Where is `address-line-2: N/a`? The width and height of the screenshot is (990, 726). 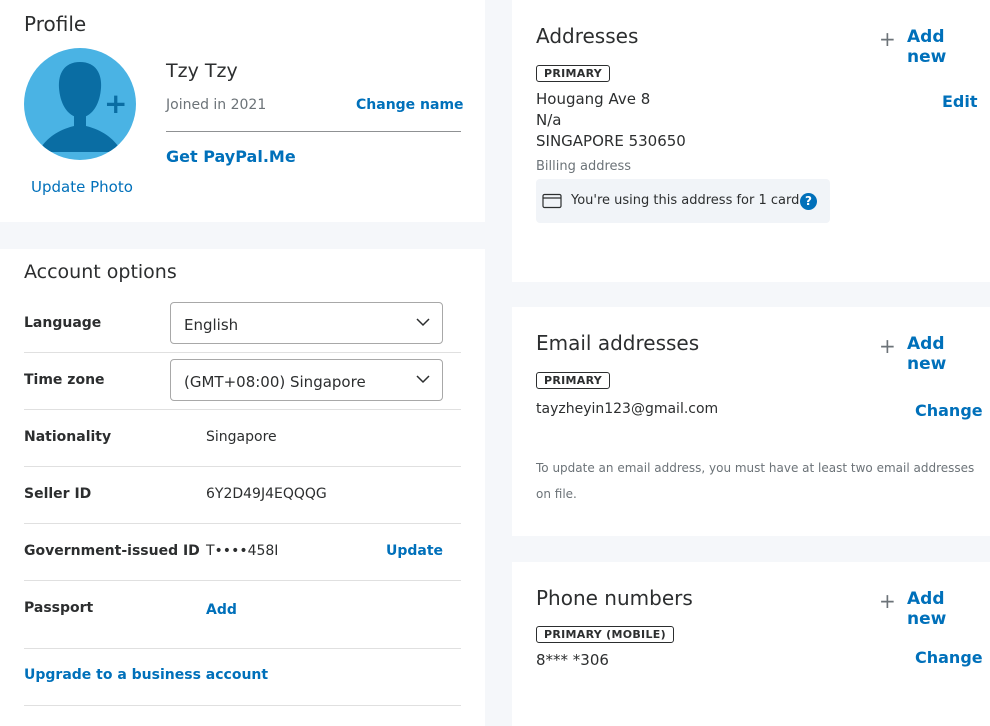
address-line-2: N/a is located at coordinates (549, 120).